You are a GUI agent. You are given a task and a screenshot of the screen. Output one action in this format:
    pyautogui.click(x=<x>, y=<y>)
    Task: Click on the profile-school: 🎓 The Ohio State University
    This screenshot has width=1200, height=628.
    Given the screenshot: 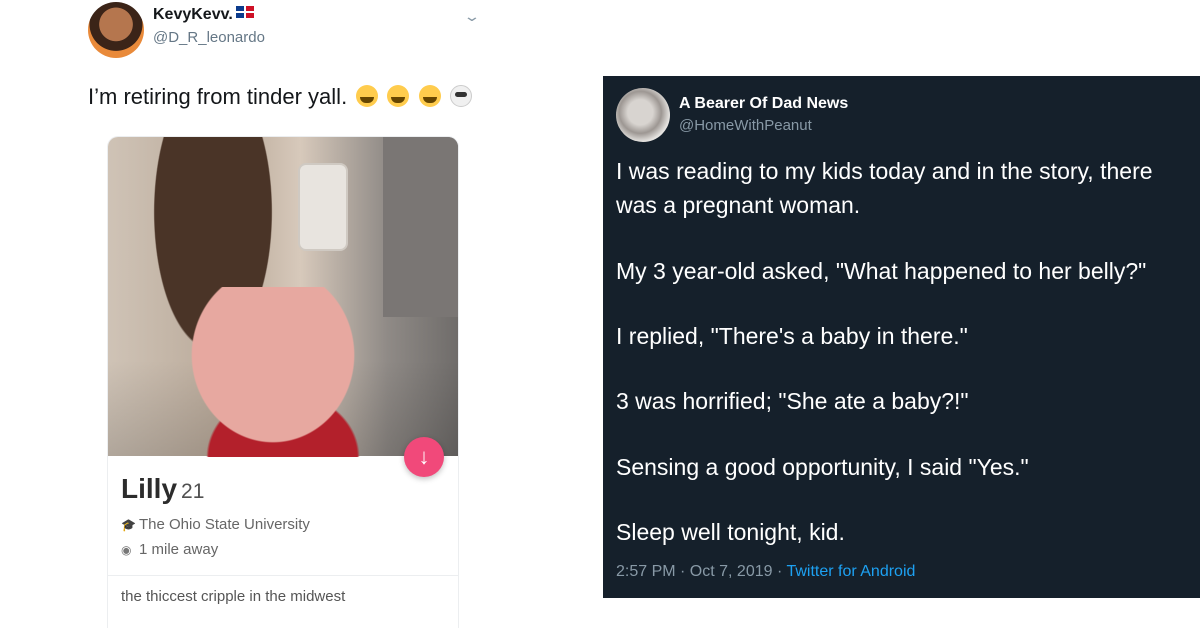 What is the action you would take?
    pyautogui.click(x=215, y=524)
    